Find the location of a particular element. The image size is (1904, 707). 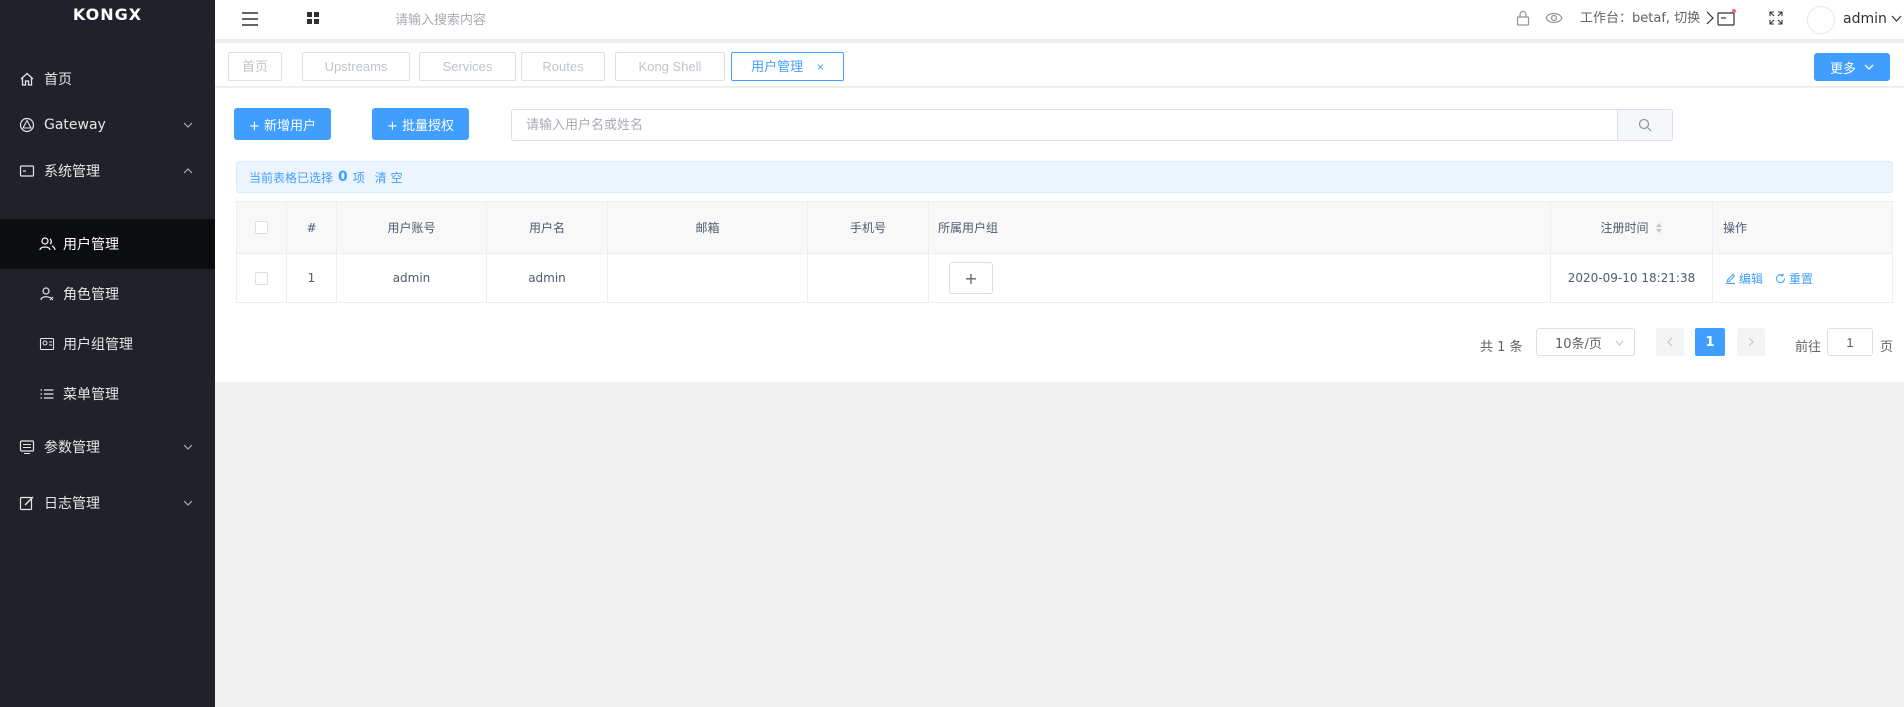

fullscreen-icon is located at coordinates (1776, 18).